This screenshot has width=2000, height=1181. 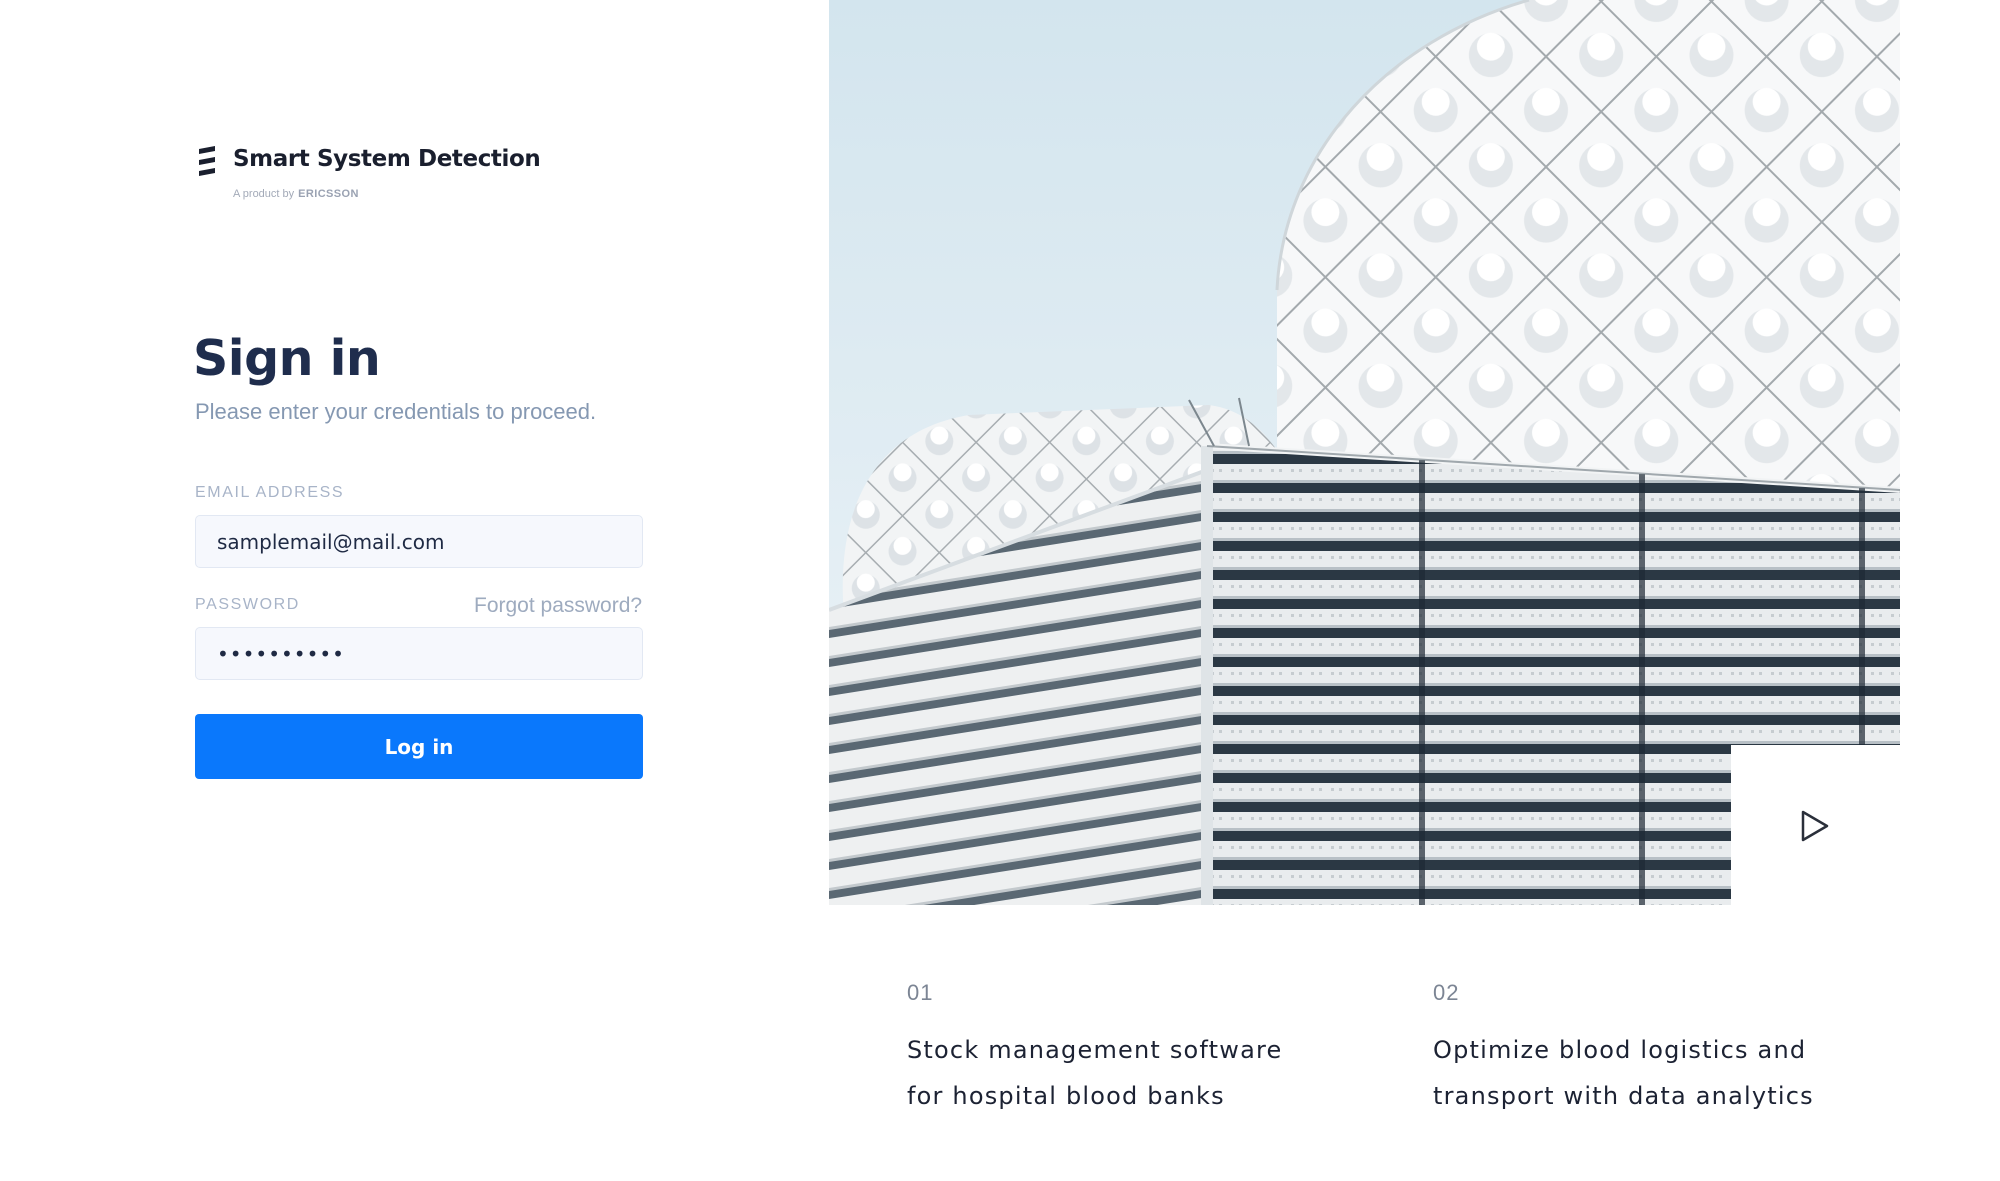 I want to click on brand-tagline: A product by ERICSSON, so click(x=296, y=194).